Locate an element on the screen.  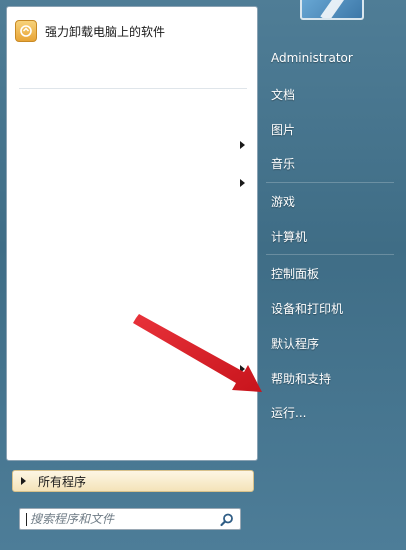
default-programs-link: 默认程序 is located at coordinates (295, 343).